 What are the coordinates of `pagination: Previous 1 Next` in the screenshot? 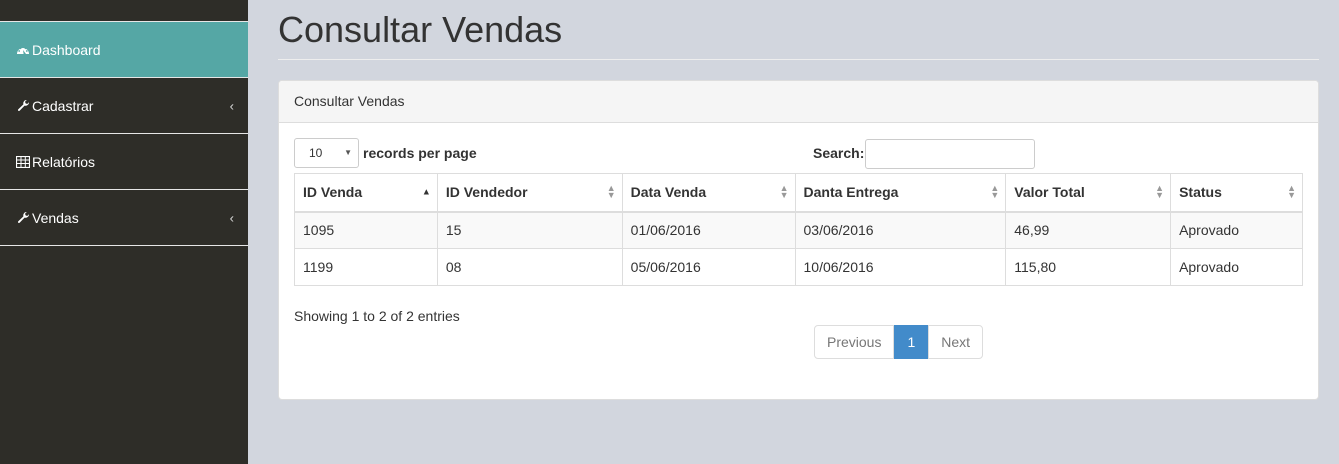 It's located at (899, 342).